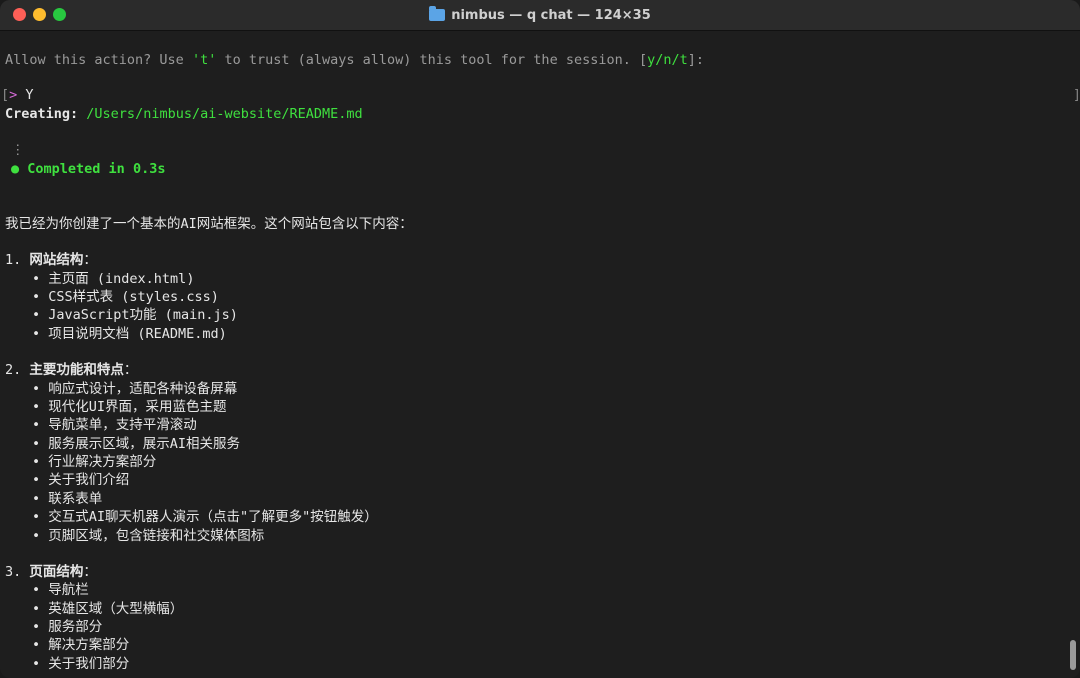  I want to click on list-item: • 交互式AI聊天机器人演示（点击"了解更多"按钮触发）, so click(205, 517).